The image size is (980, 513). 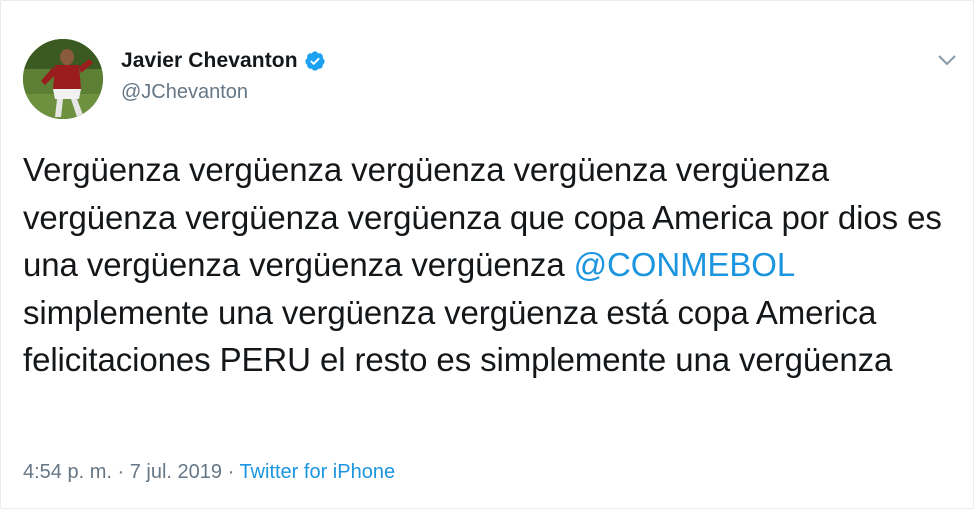 I want to click on author-name-row: Javier Chevanton, so click(x=223, y=61).